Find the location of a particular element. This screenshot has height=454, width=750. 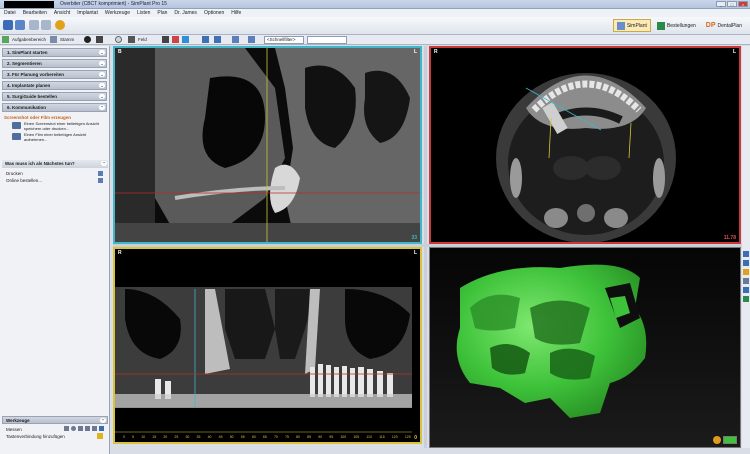

ruler-tick: 90 is located at coordinates (320, 437).